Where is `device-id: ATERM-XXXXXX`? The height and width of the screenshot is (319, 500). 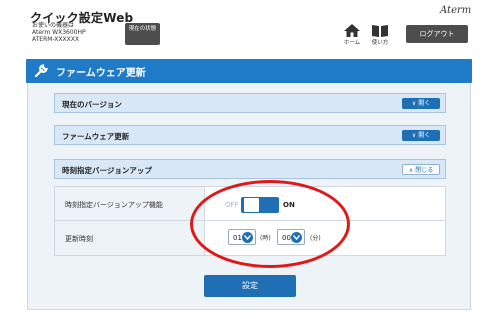
device-id: ATERM-XXXXXX is located at coordinates (55, 39).